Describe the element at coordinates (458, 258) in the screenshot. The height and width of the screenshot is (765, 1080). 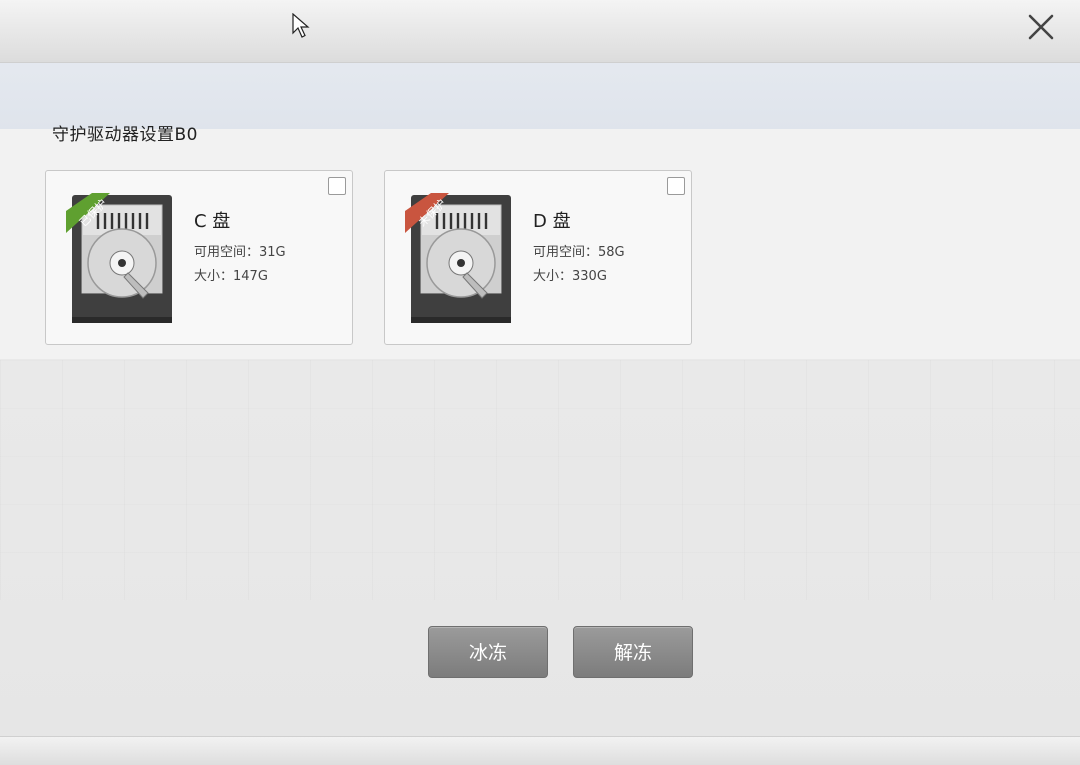
I see `hard-disk-icon: 未保护` at that location.